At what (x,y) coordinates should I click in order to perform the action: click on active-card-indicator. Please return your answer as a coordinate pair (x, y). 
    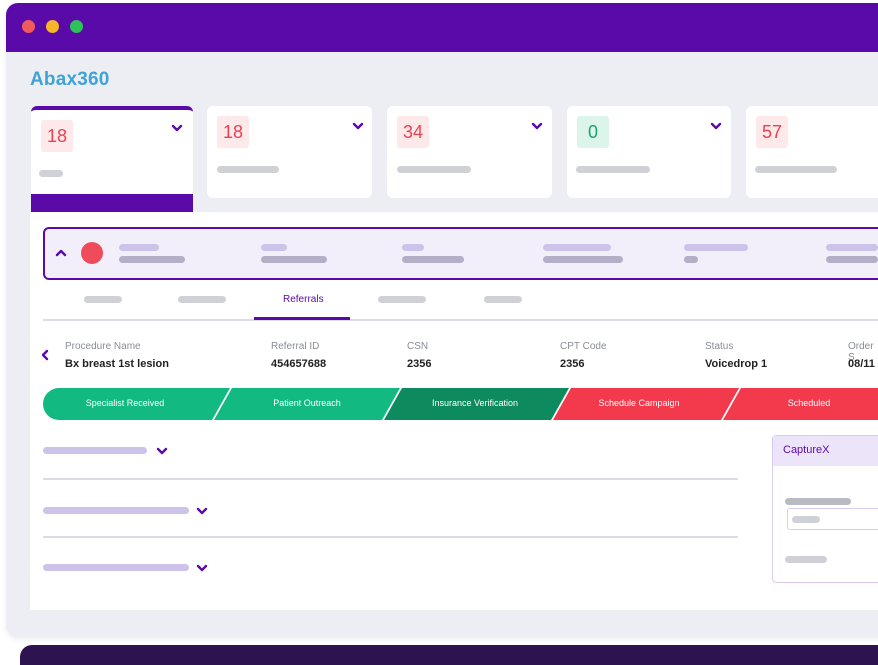
    Looking at the image, I should click on (112, 203).